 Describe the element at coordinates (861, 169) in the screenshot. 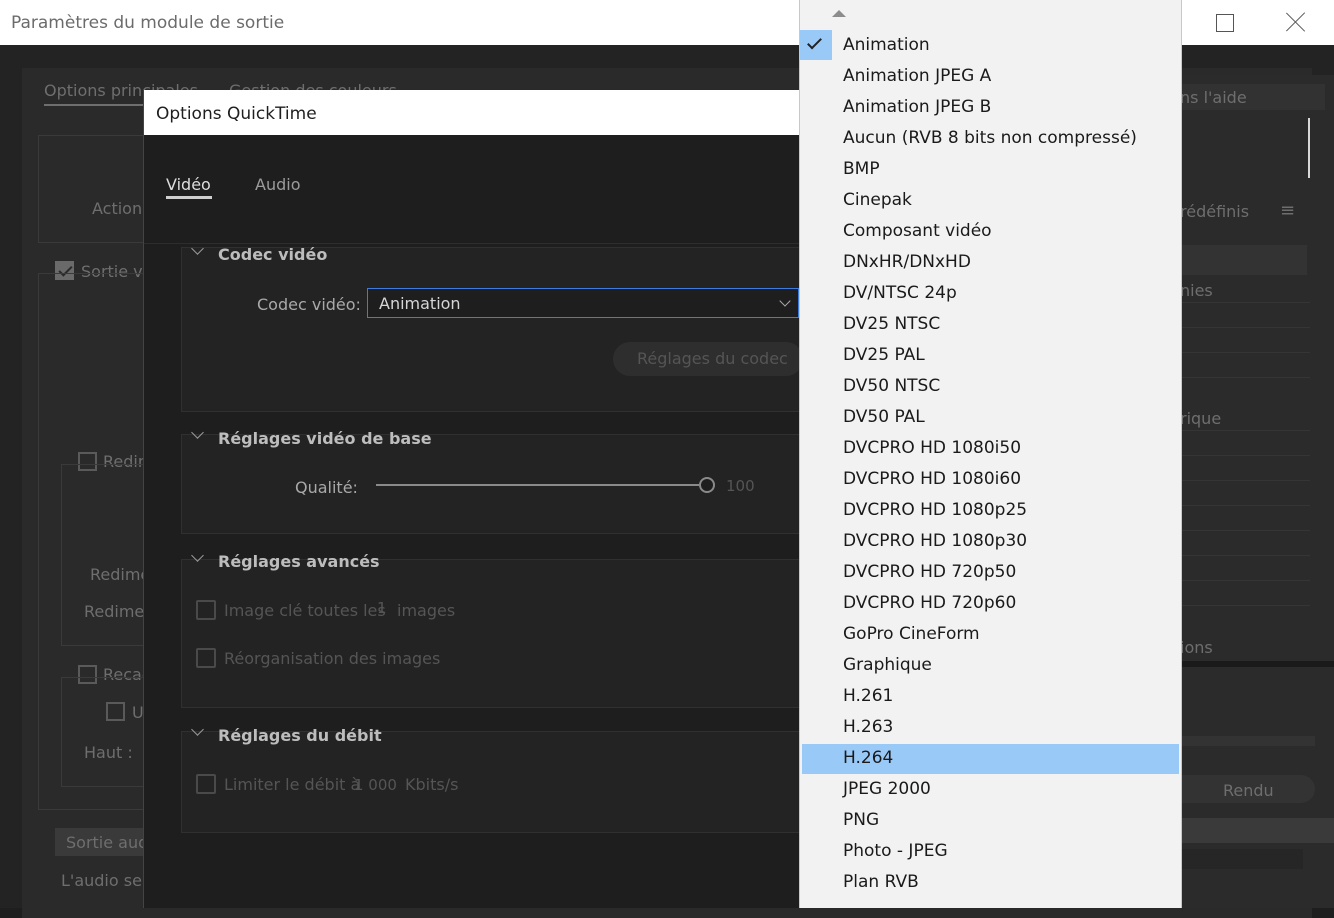

I see `codec-option-label: BMP` at that location.